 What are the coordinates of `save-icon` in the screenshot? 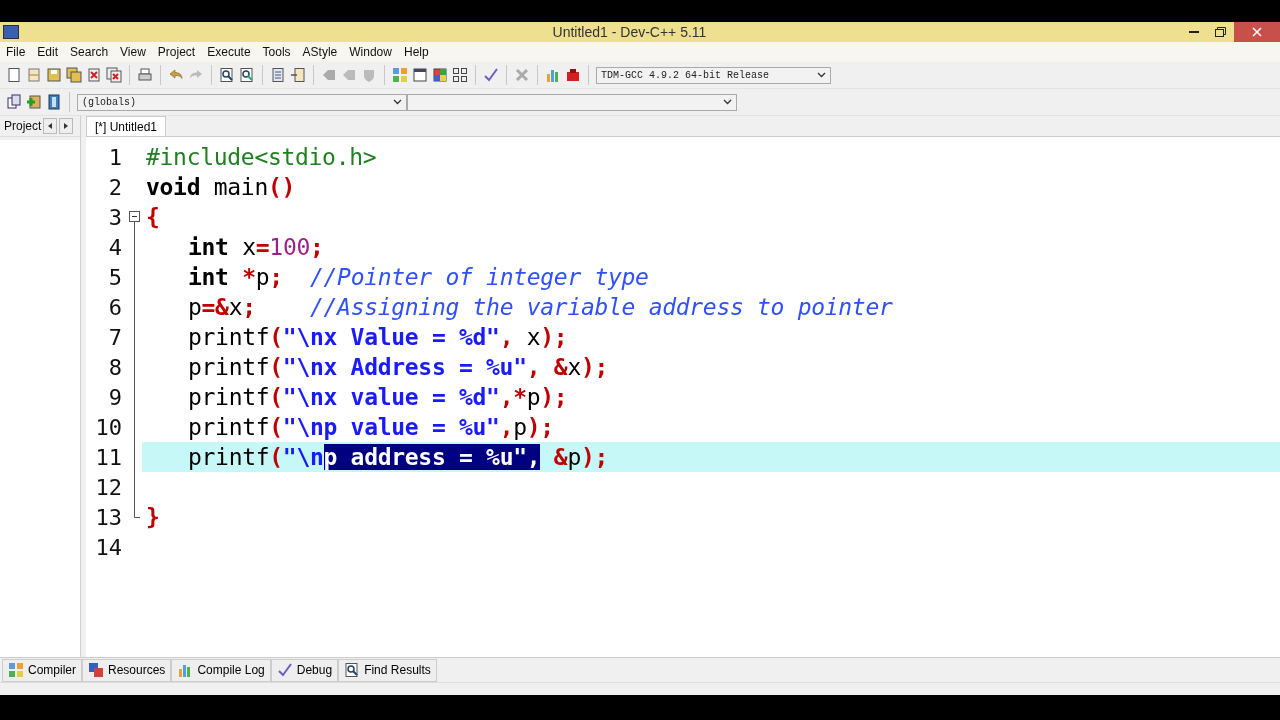 It's located at (54, 75).